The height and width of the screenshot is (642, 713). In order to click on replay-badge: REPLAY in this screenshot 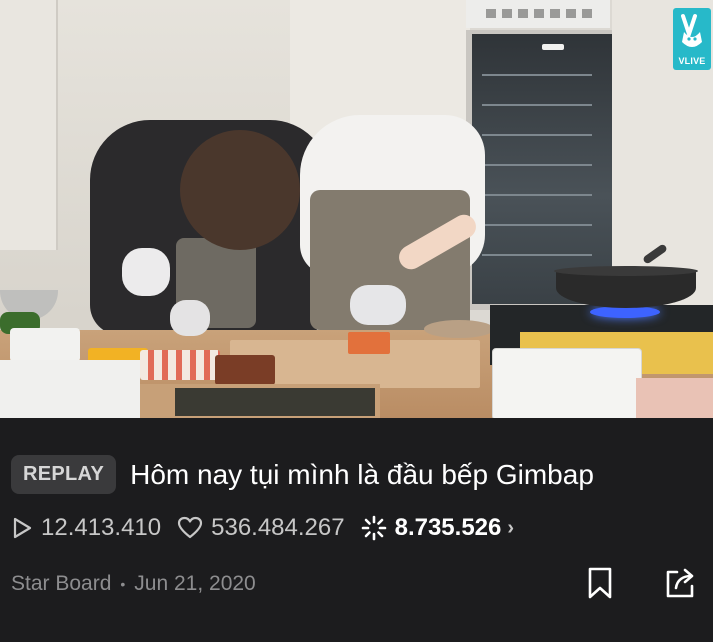, I will do `click(64, 474)`.